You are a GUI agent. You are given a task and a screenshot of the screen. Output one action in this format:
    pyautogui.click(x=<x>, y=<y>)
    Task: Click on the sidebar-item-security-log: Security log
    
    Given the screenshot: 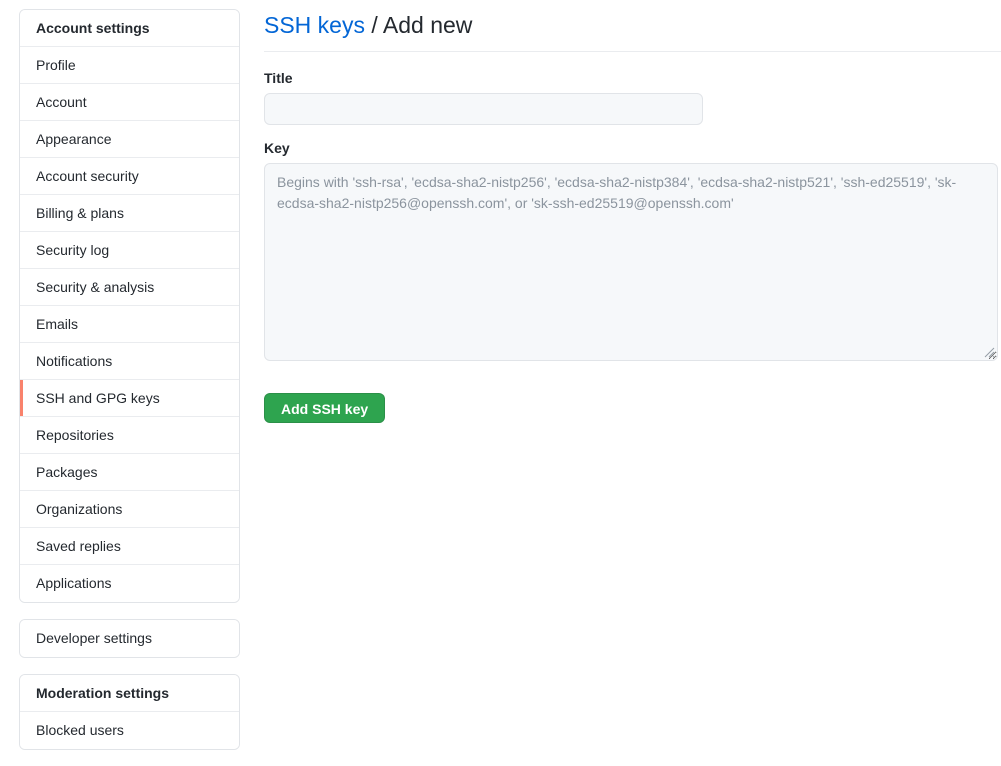 What is the action you would take?
    pyautogui.click(x=129, y=250)
    